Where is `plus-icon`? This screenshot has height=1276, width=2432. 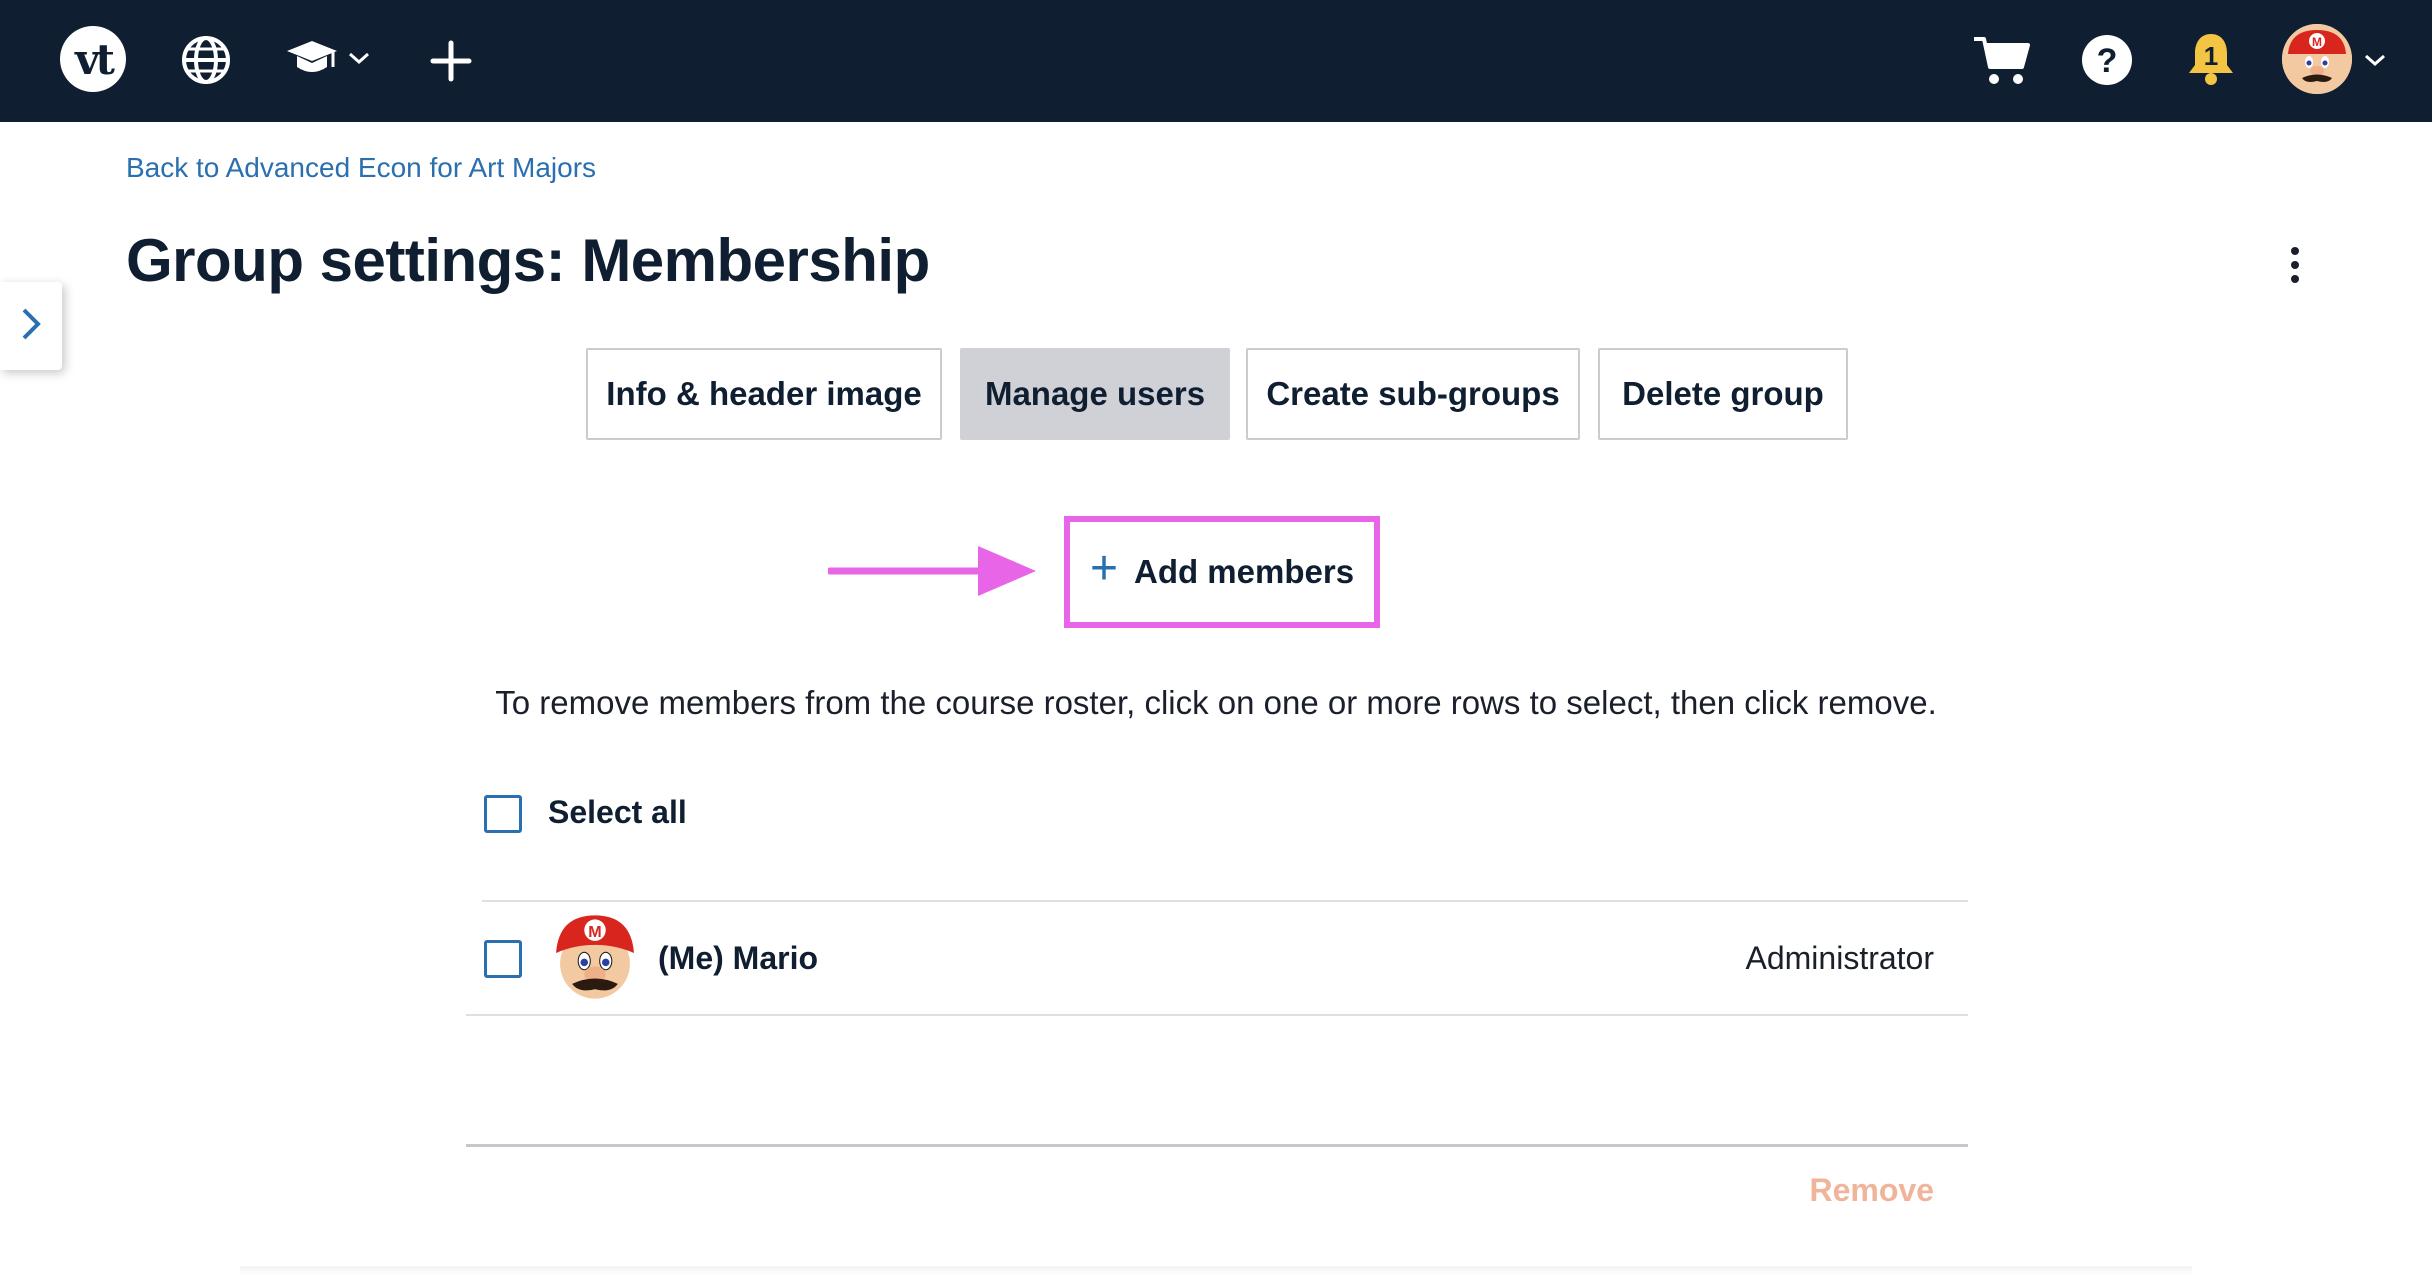 plus-icon is located at coordinates (451, 61).